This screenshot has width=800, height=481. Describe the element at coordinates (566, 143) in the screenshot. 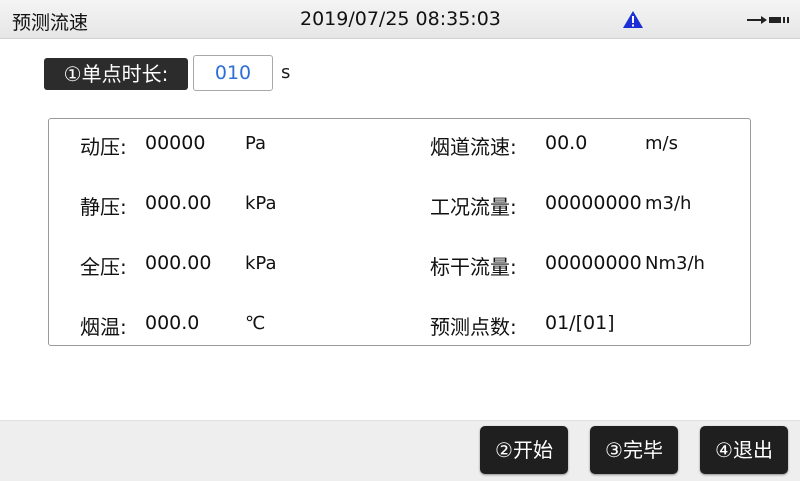

I see `flue-velocity-value: 00.0` at that location.